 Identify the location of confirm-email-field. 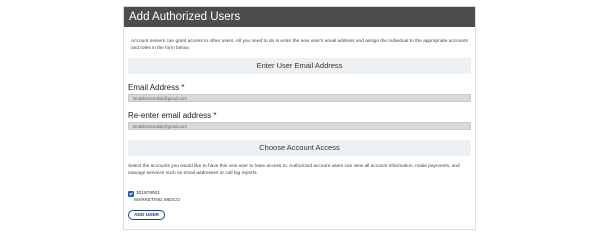
(299, 126).